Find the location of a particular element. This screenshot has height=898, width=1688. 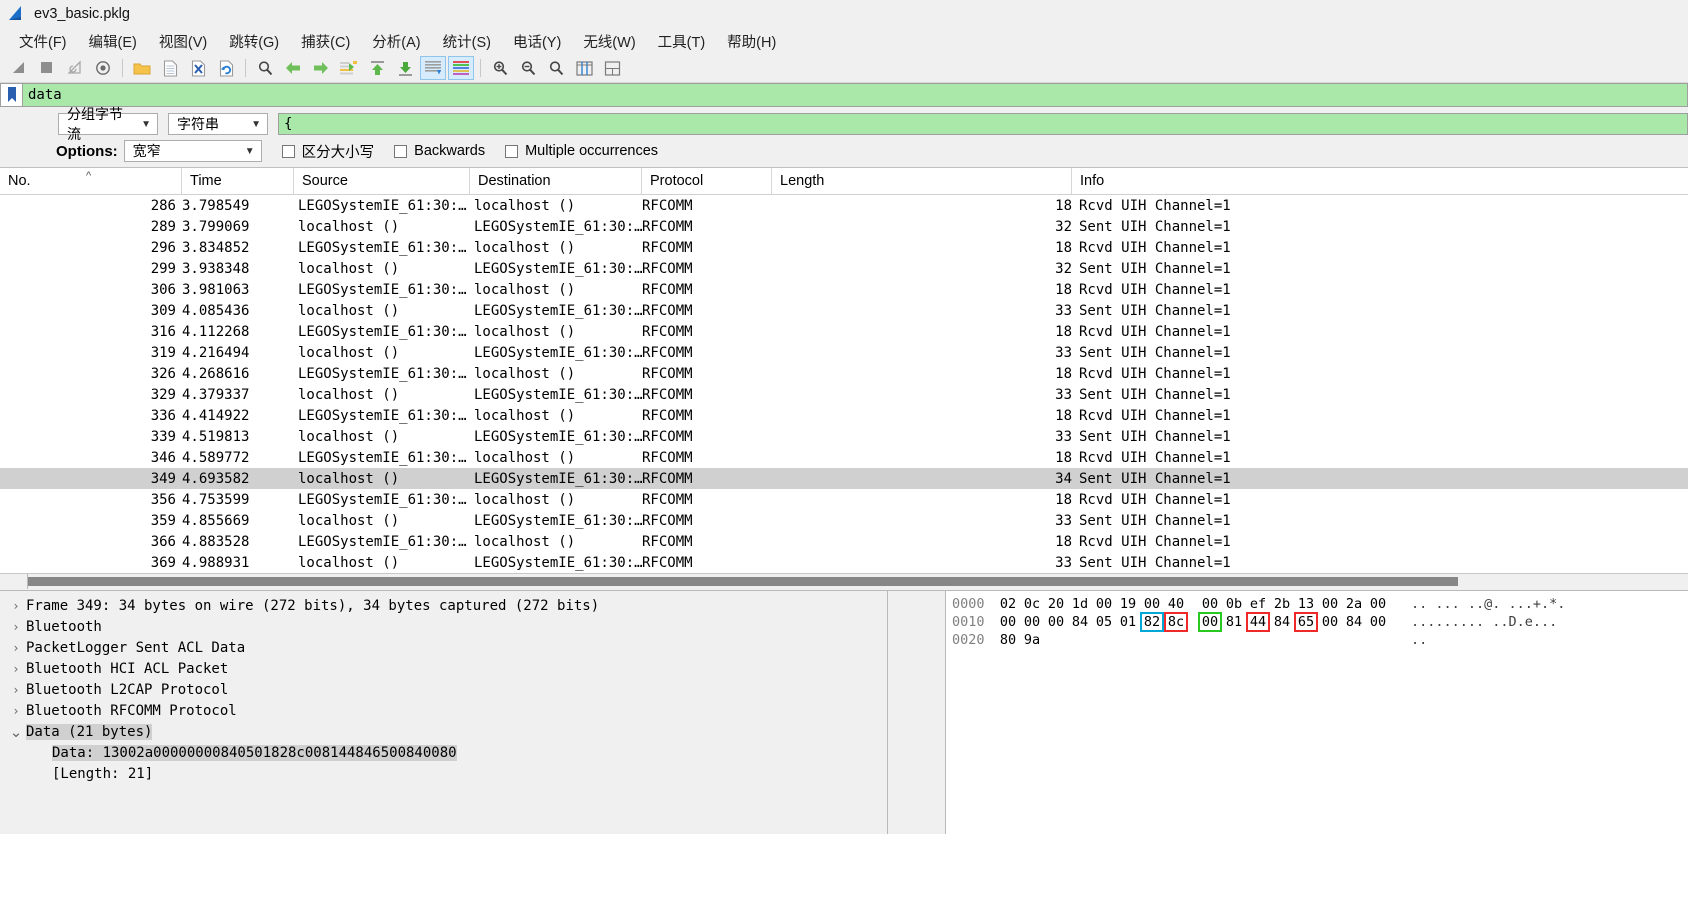

hex-dump-row: 0020 80 9a.. is located at coordinates (1317, 640).